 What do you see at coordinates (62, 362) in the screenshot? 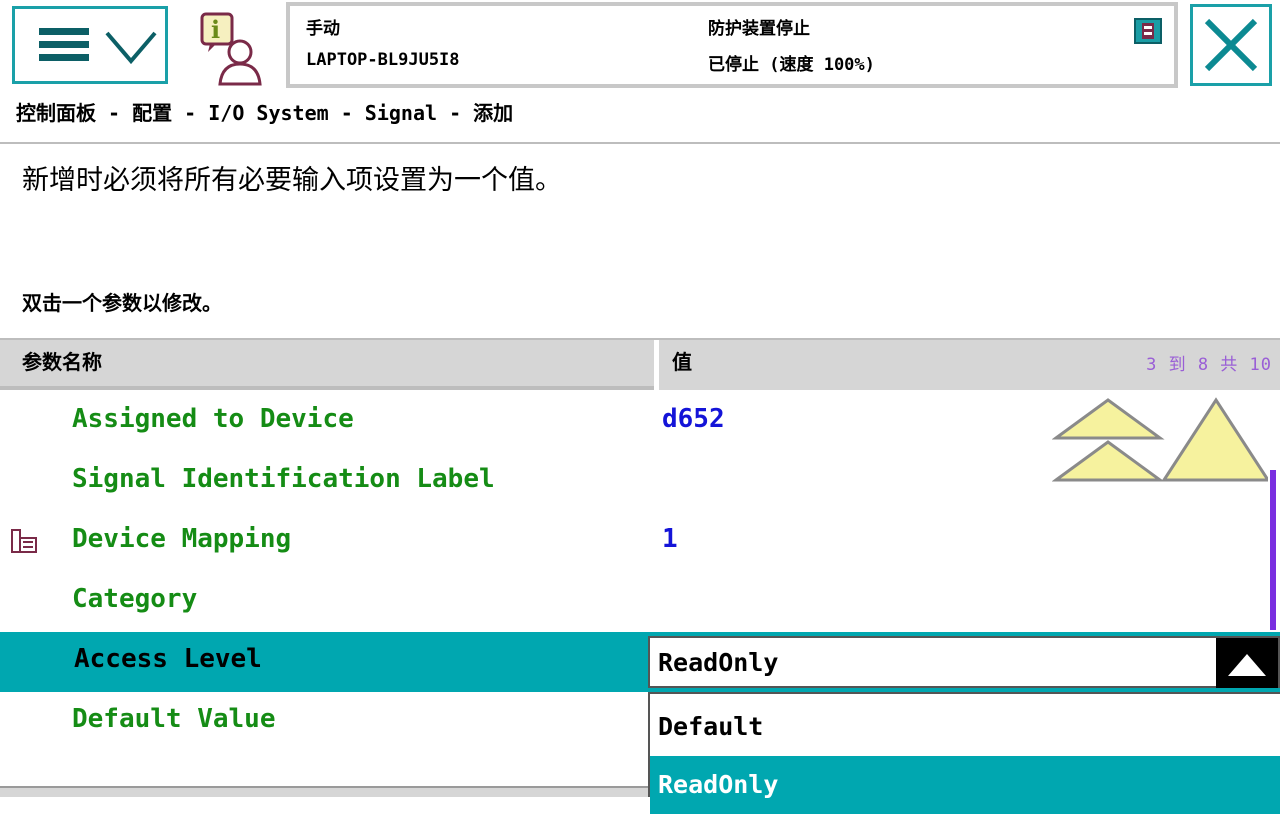
I see `column-header-name: 参数名称` at bounding box center [62, 362].